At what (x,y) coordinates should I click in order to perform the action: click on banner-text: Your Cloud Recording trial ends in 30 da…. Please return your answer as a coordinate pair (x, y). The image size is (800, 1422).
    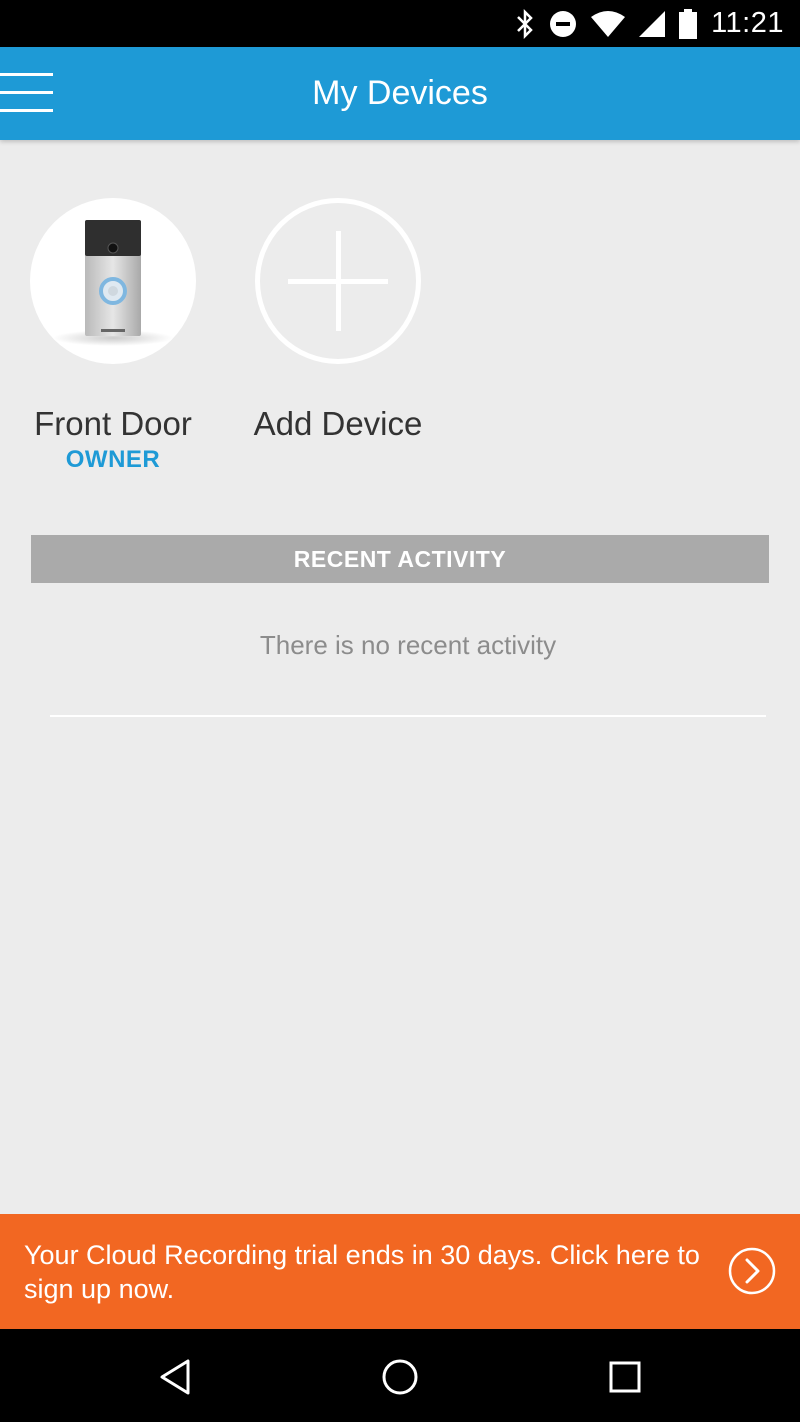
    Looking at the image, I should click on (362, 1272).